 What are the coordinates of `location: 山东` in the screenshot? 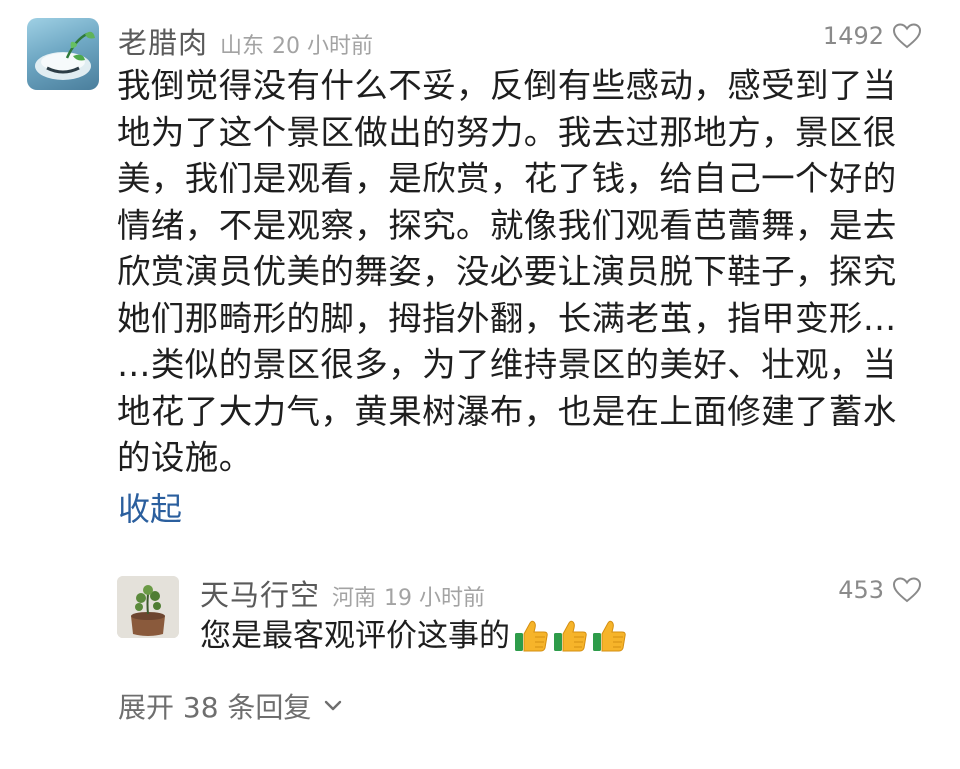 It's located at (242, 46).